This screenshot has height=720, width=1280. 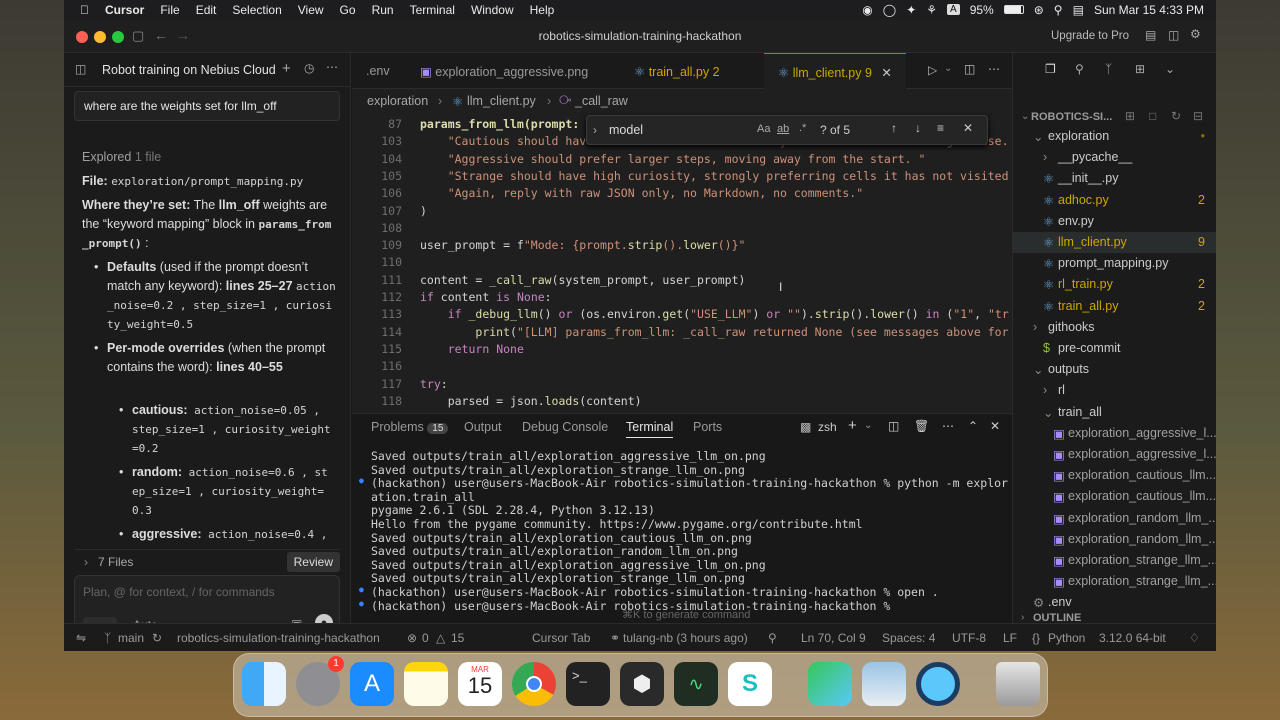 I want to click on tab-problems: Problems 15, so click(x=410, y=427).